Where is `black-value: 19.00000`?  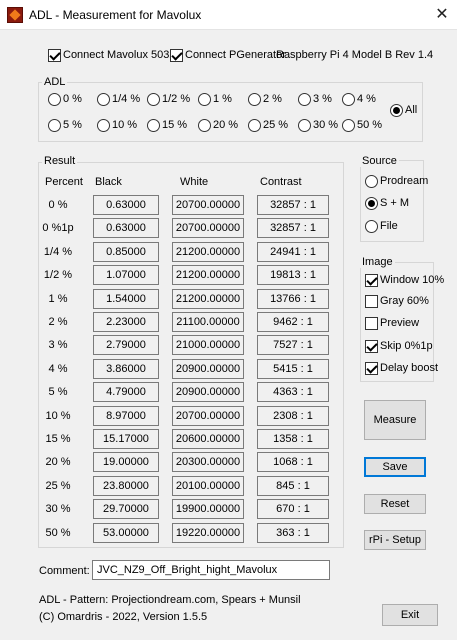 black-value: 19.00000 is located at coordinates (126, 462).